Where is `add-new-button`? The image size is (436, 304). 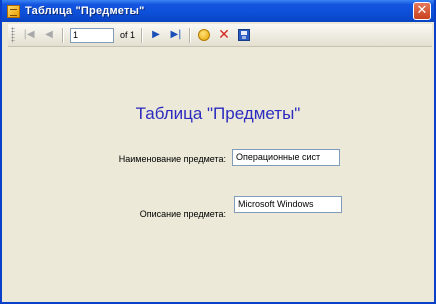 add-new-button is located at coordinates (204, 35).